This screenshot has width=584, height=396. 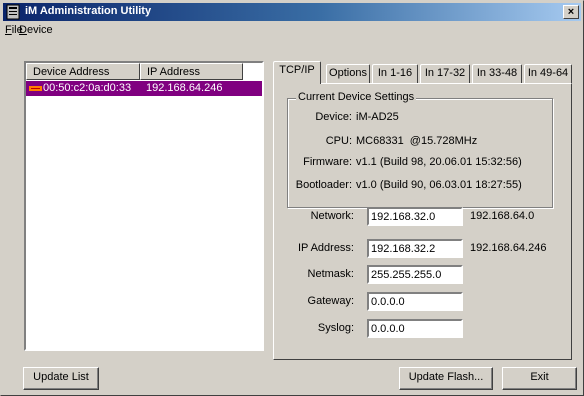 I want to click on cpu-value: MC68331 @15.728MHz, so click(x=417, y=141).